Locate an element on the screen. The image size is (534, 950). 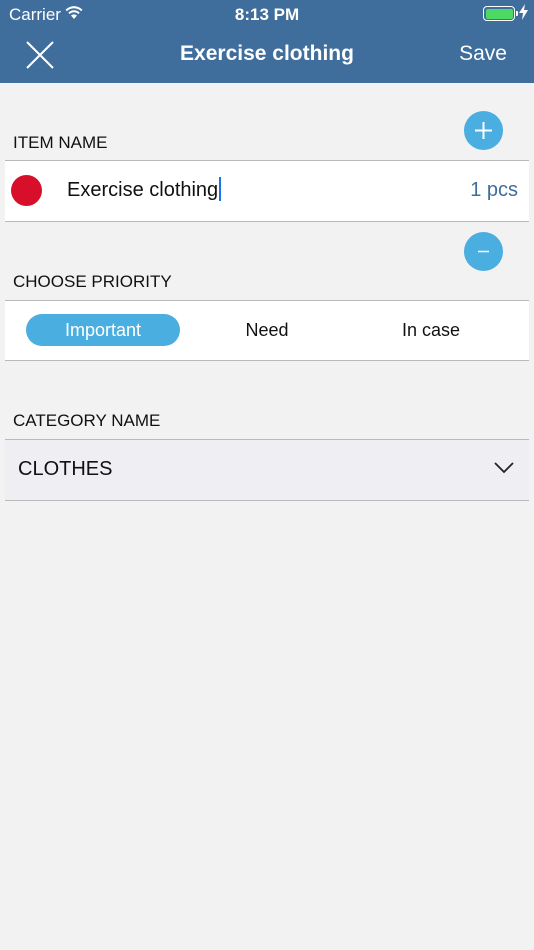
text-cursor is located at coordinates (220, 189).